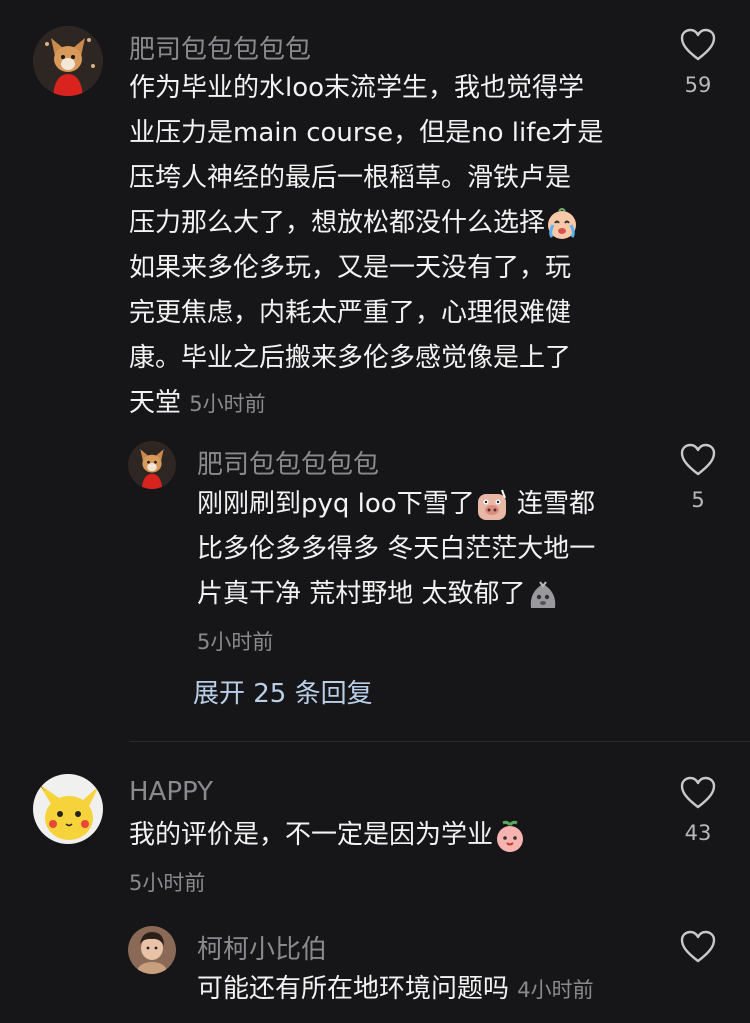 This screenshot has height=1023, width=750. Describe the element at coordinates (698, 62) in the screenshot. I see `like-button: 59` at that location.